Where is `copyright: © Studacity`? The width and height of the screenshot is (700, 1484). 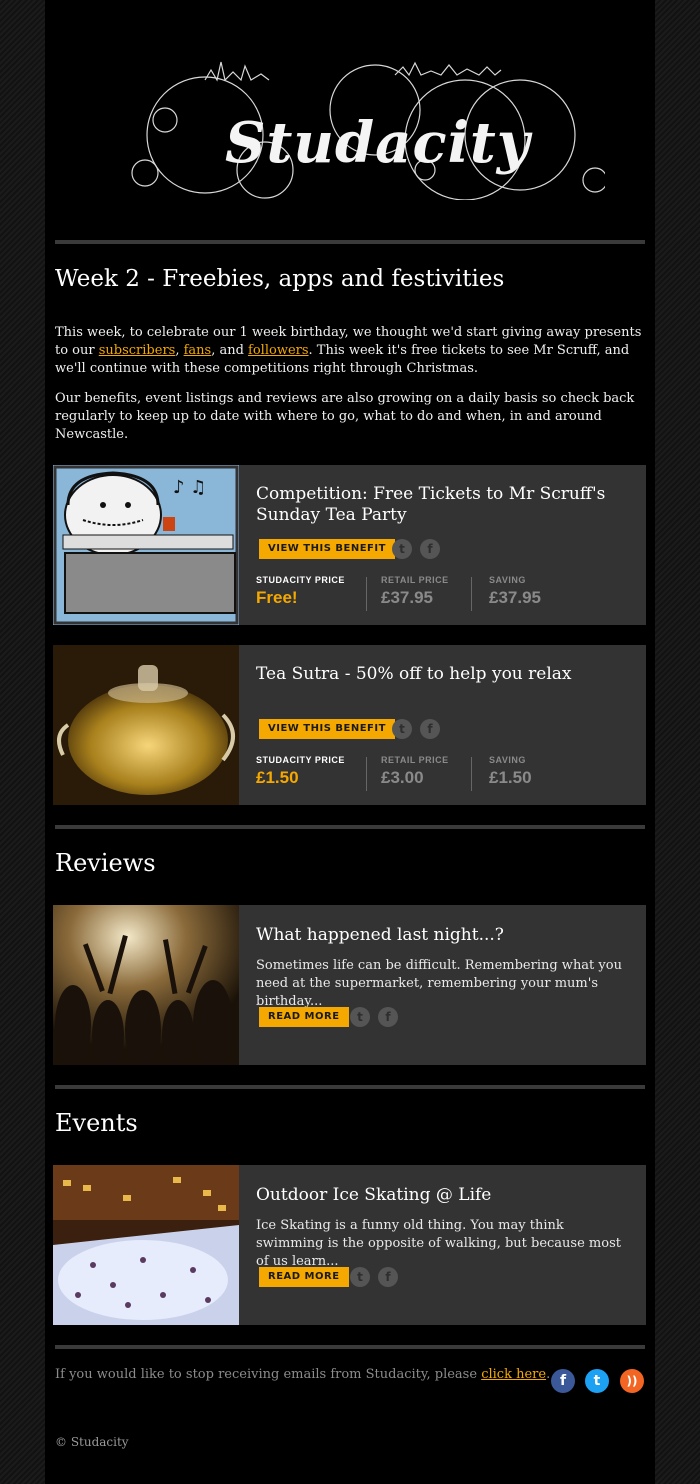 copyright: © Studacity is located at coordinates (92, 1442).